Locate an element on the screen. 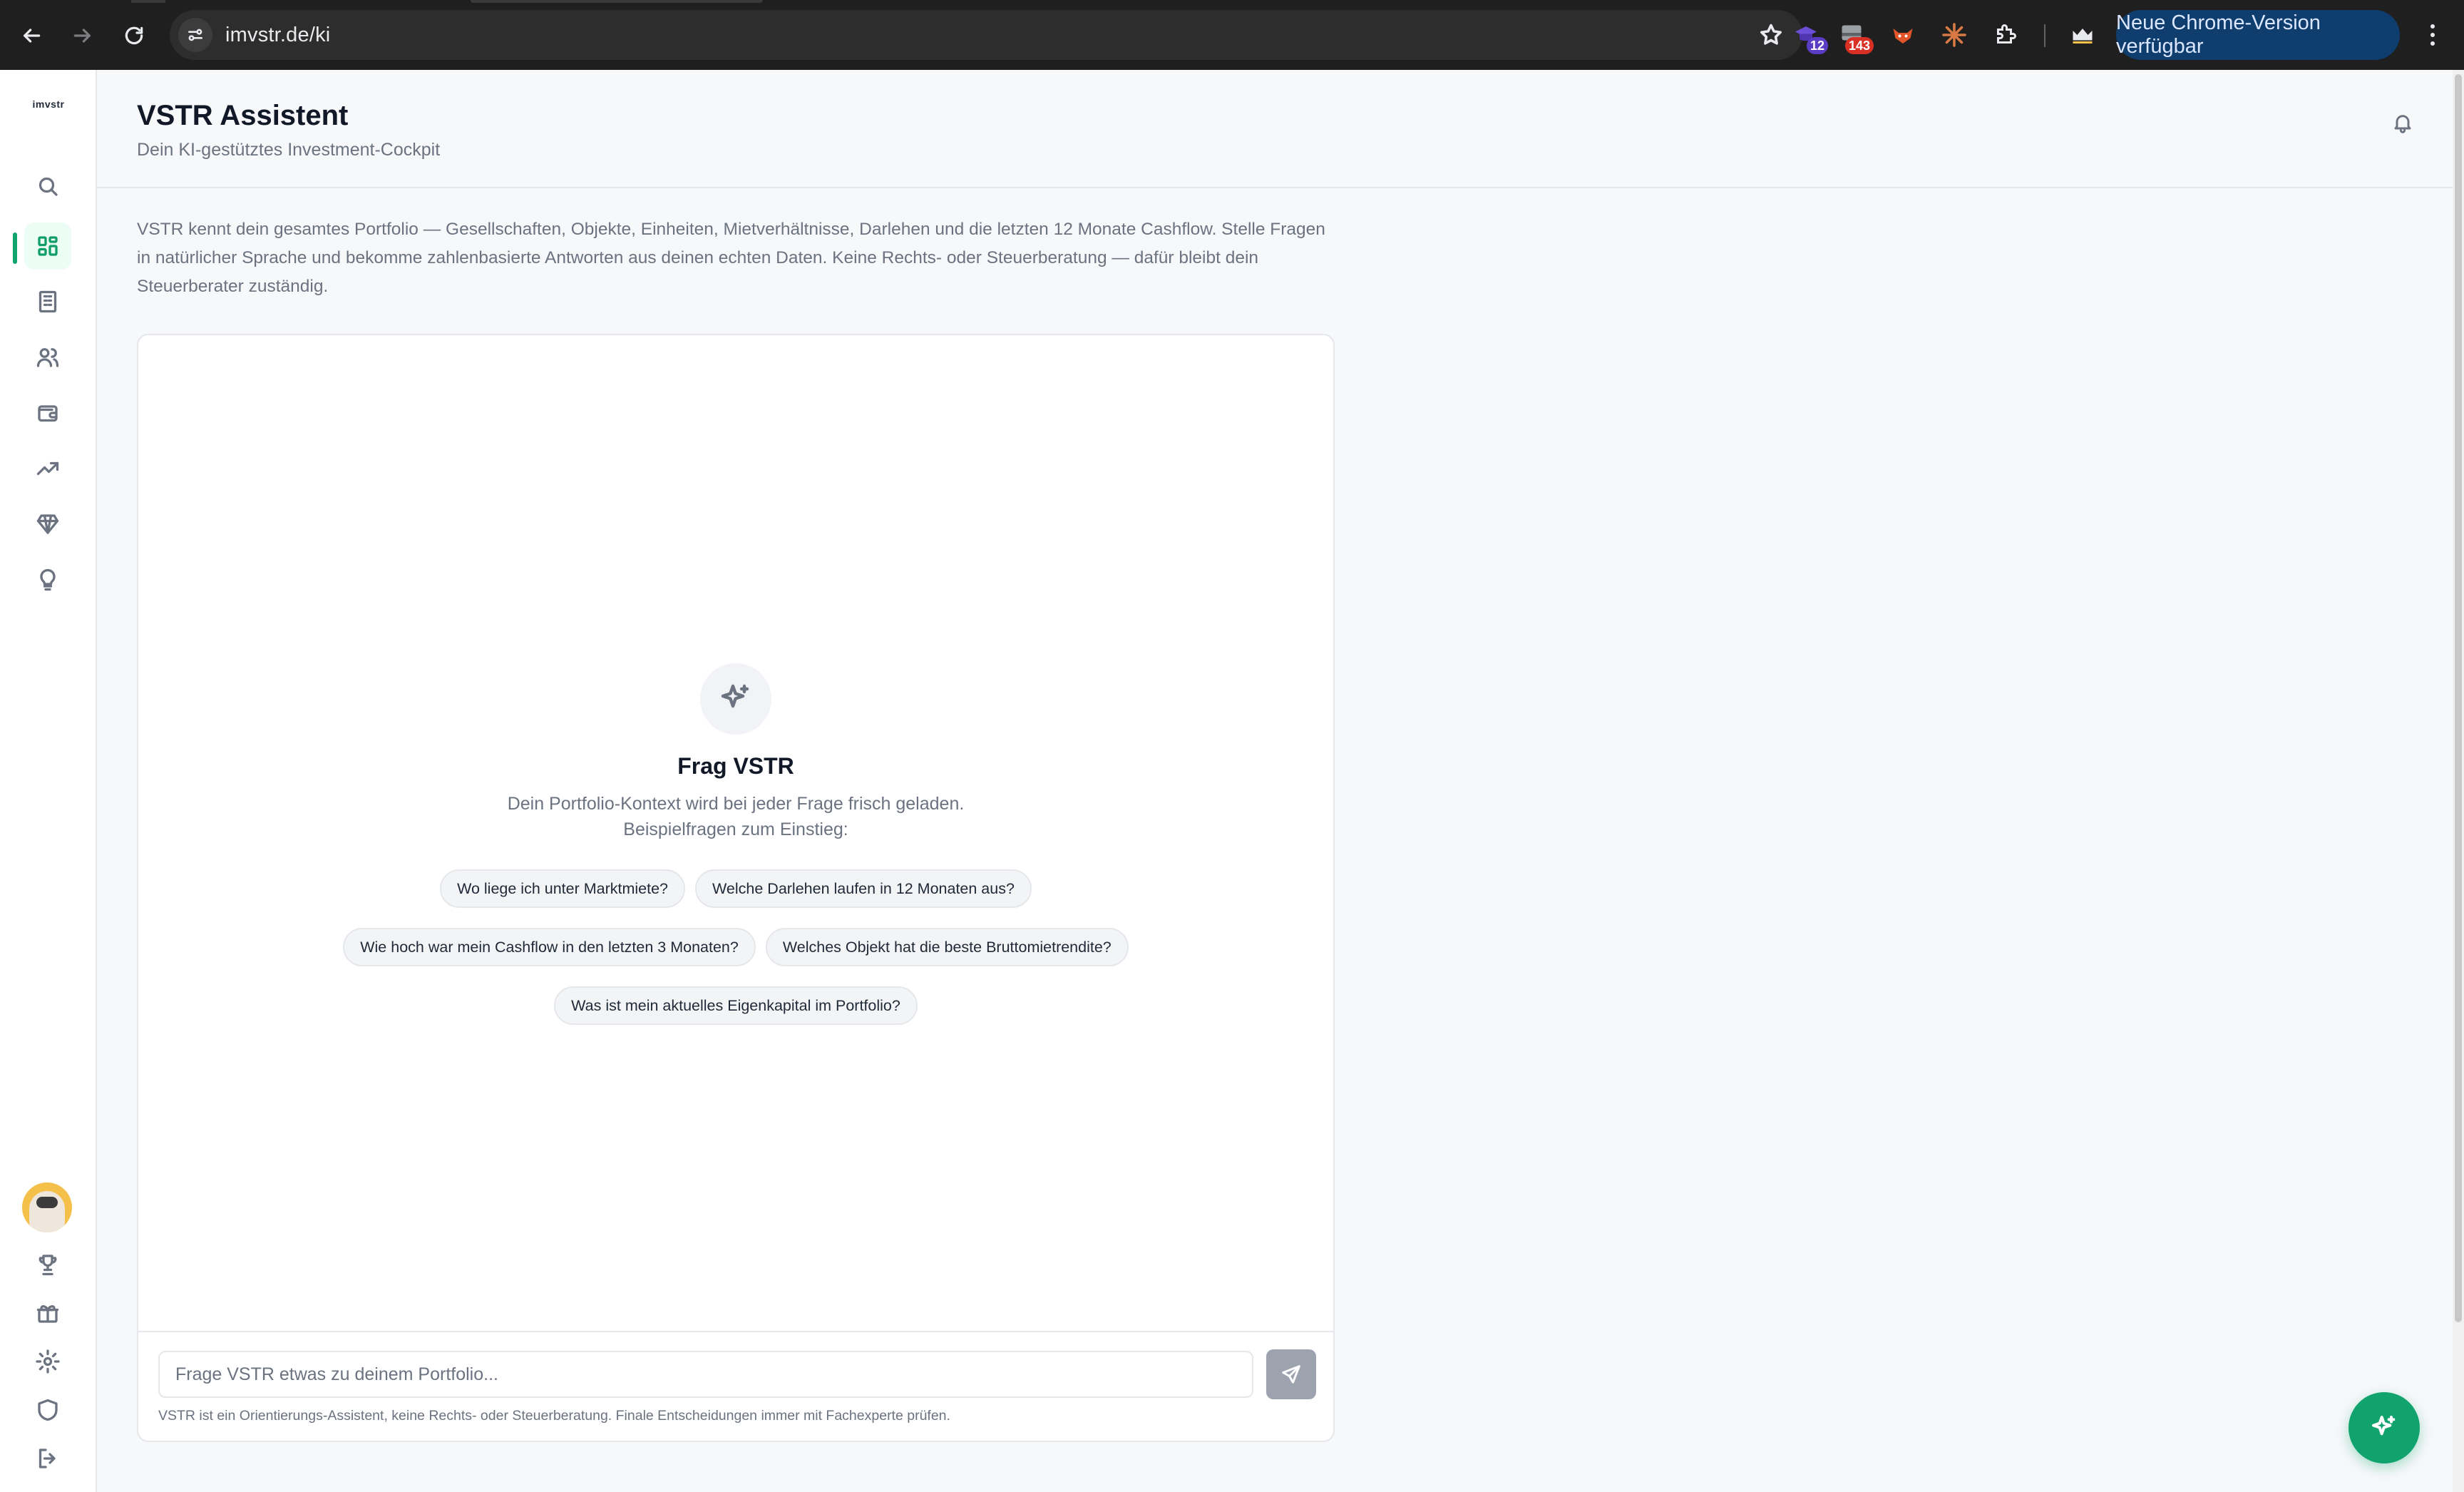 Image resolution: width=2464 pixels, height=1492 pixels. extension-purple-button: 12 is located at coordinates (1808, 35).